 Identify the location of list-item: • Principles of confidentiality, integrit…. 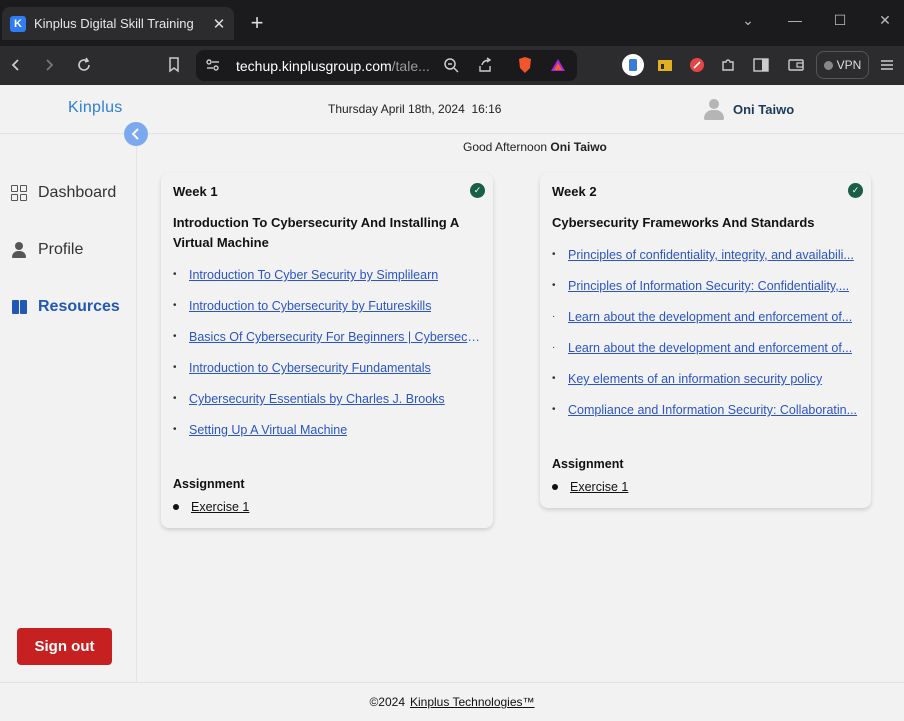
(703, 255).